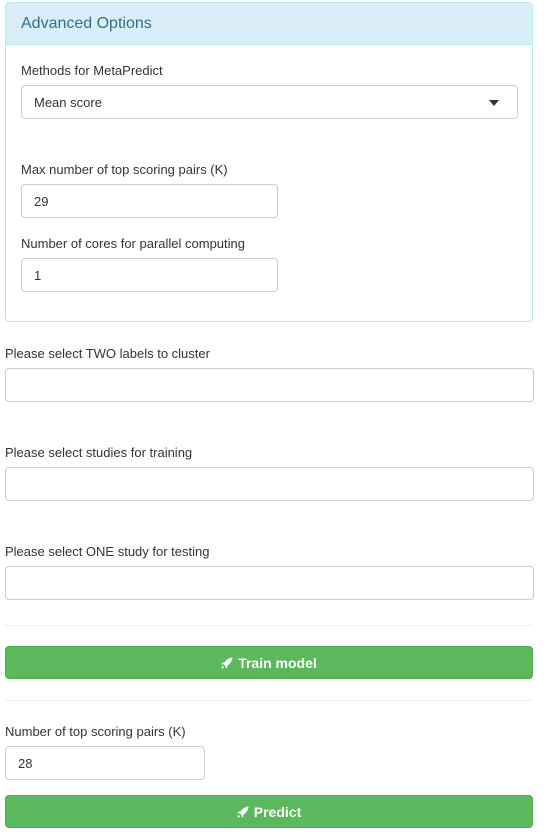 This screenshot has height=840, width=551. What do you see at coordinates (124, 169) in the screenshot?
I see `max-pairs-label: Max number of top scoring pairs (K)` at bounding box center [124, 169].